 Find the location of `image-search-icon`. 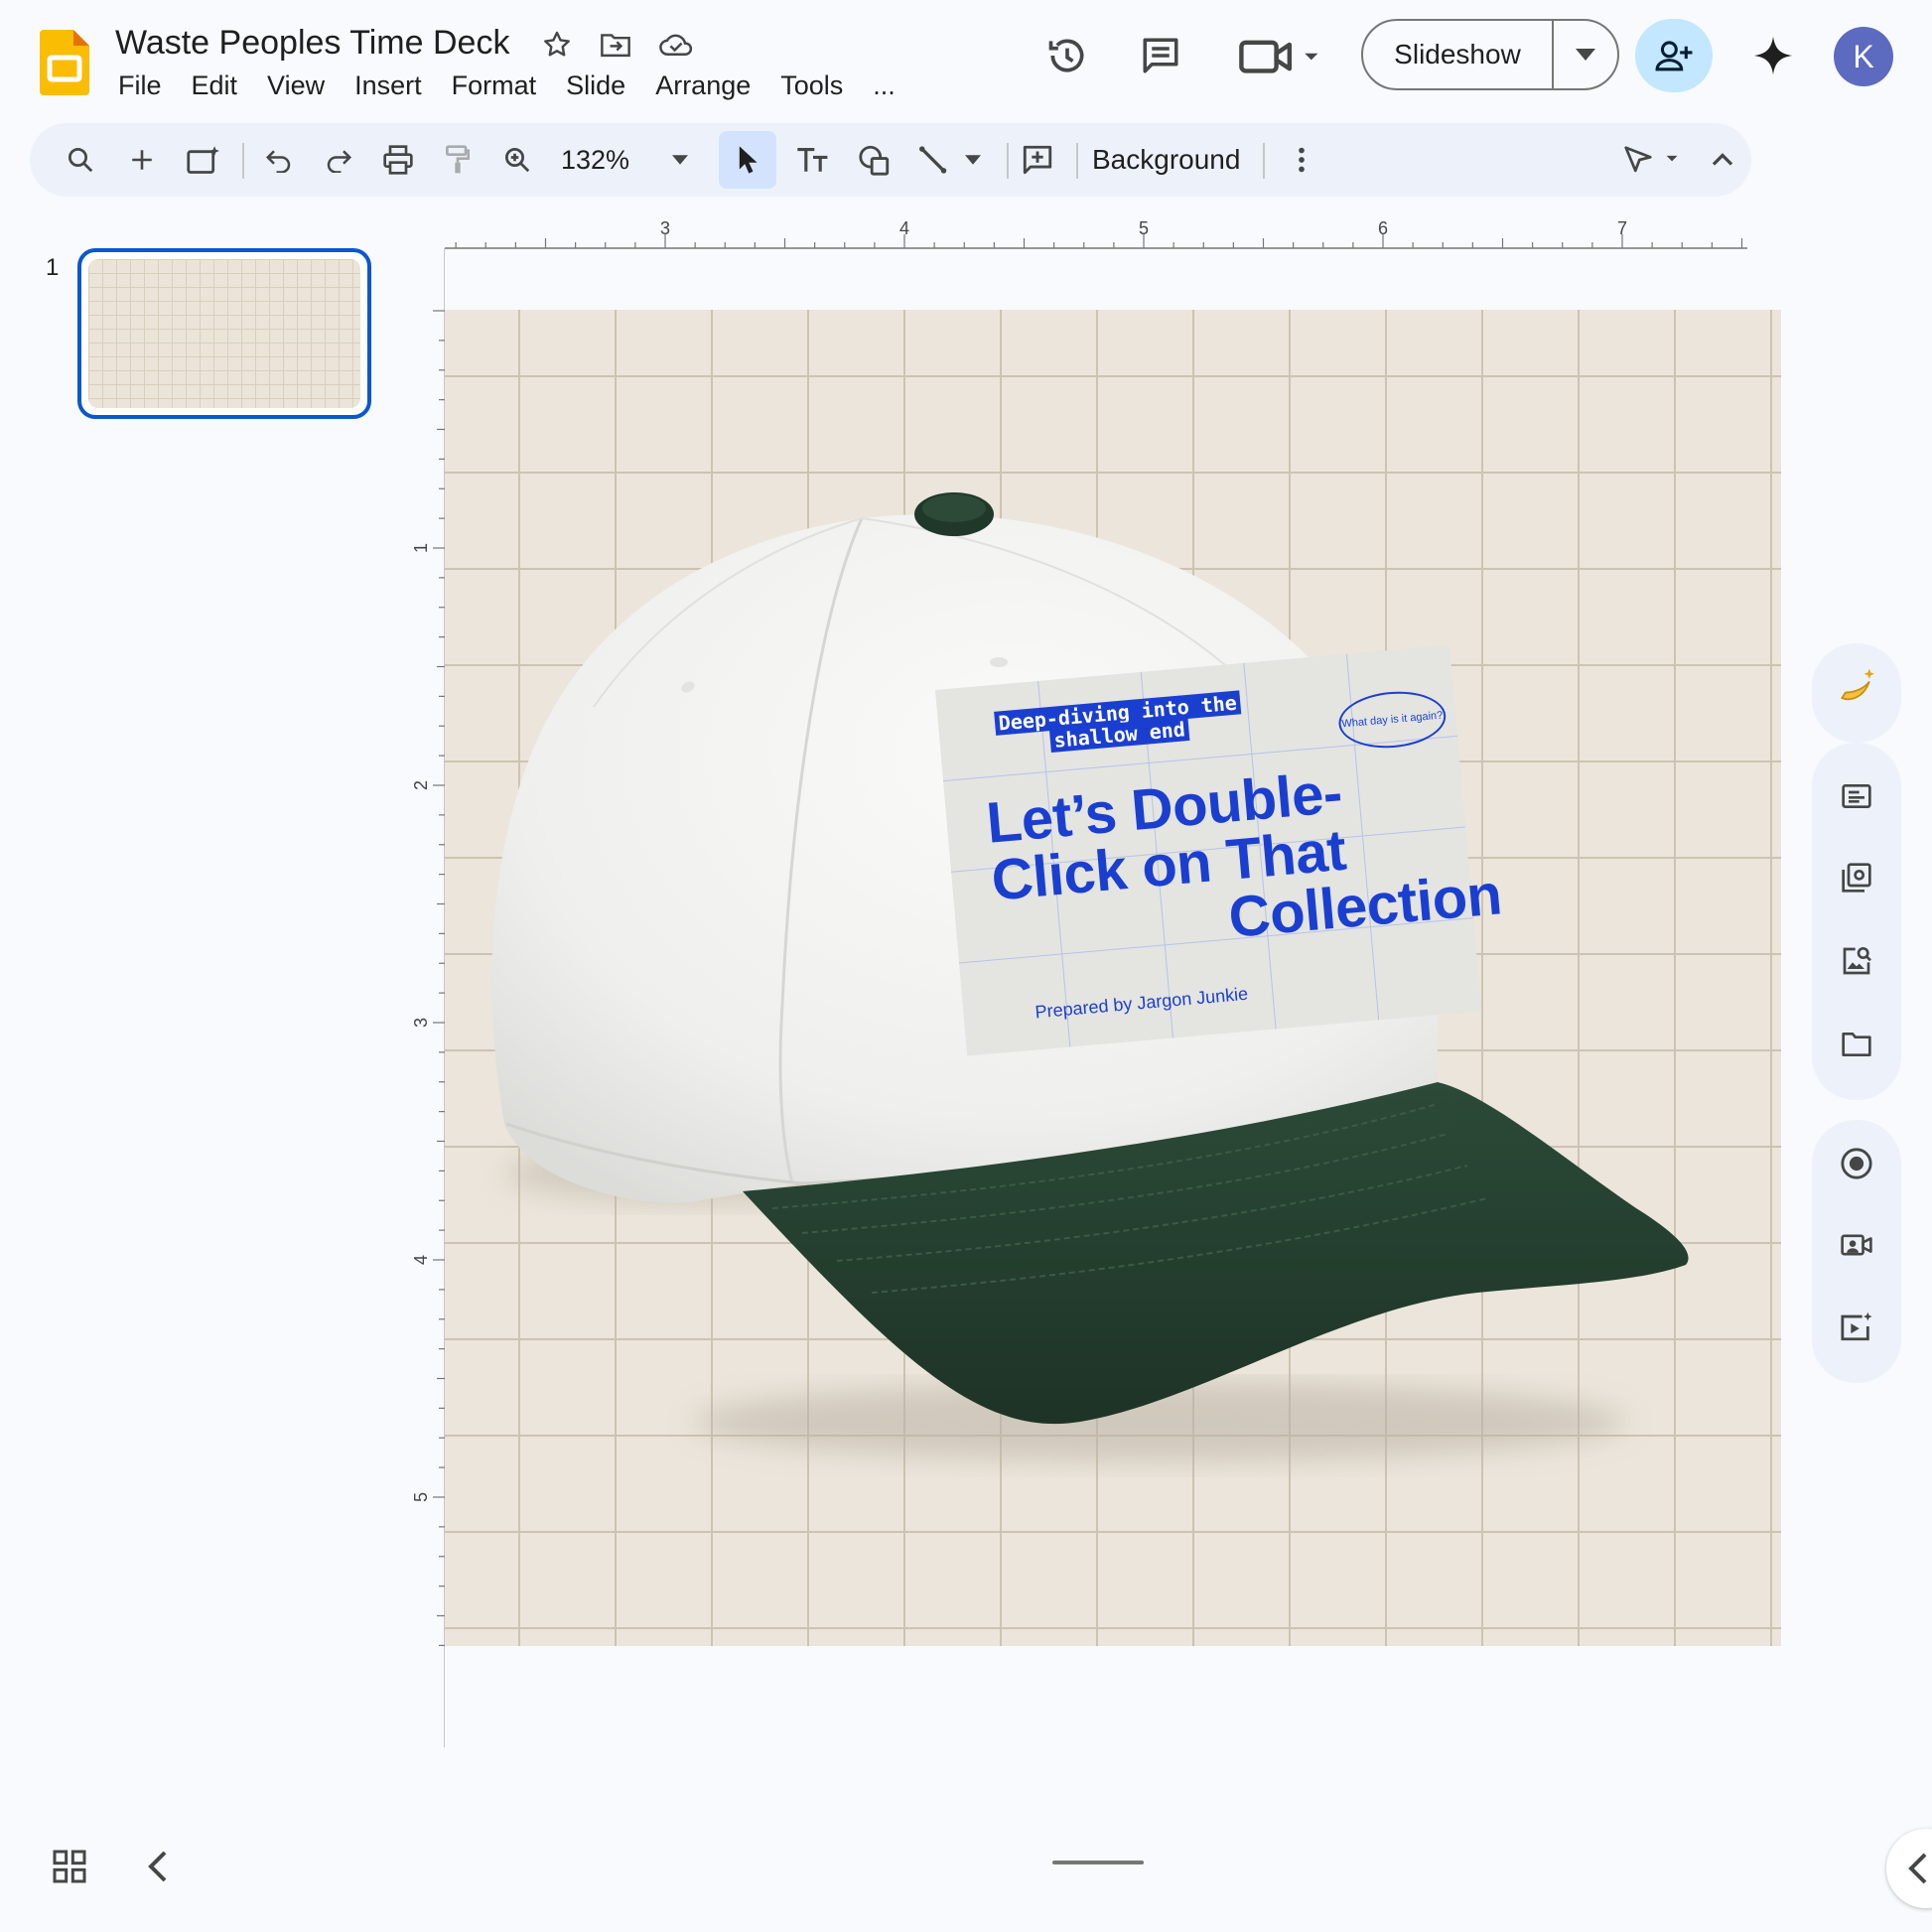

image-search-icon is located at coordinates (1857, 961).